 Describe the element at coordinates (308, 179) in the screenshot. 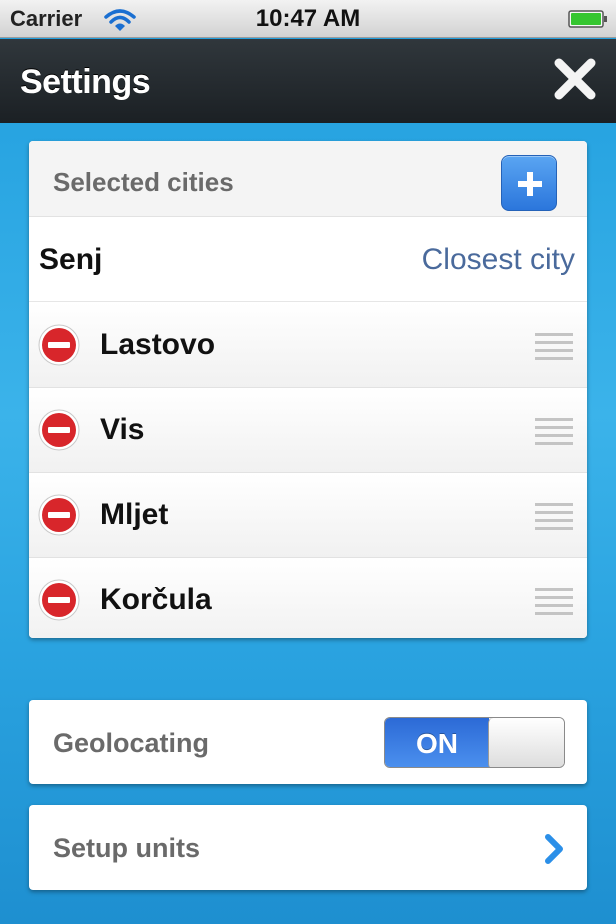

I see `selected-cities-header: Selected cities` at that location.